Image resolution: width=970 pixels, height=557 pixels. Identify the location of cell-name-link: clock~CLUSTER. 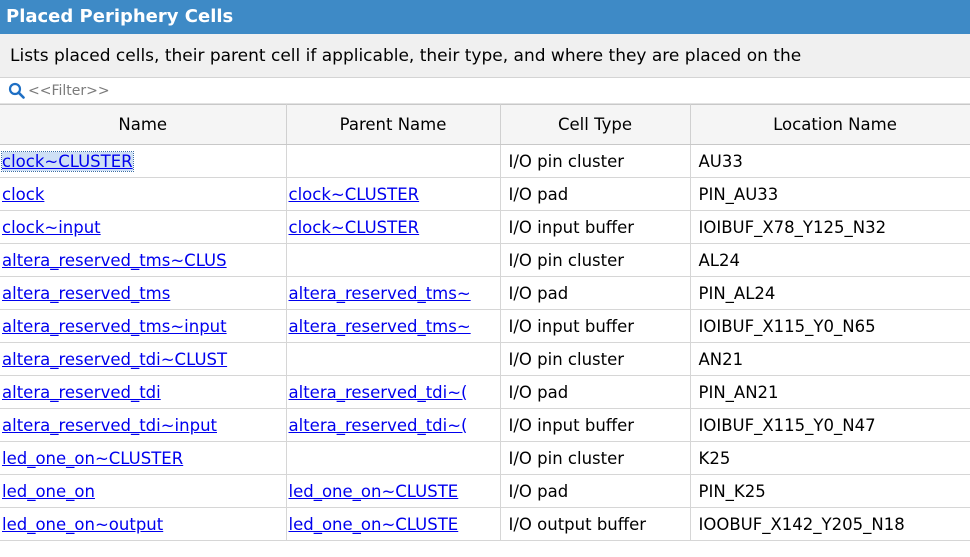
(67, 161).